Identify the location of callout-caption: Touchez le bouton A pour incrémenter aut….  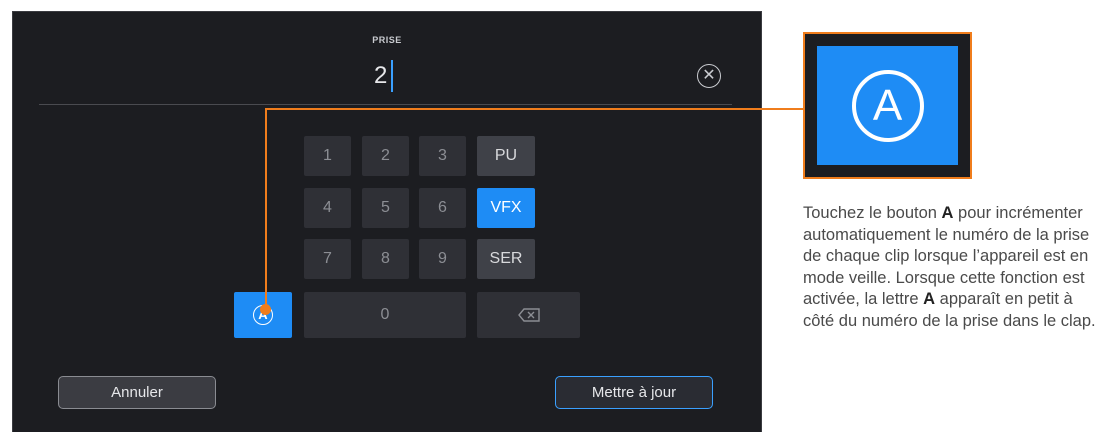
(949, 267).